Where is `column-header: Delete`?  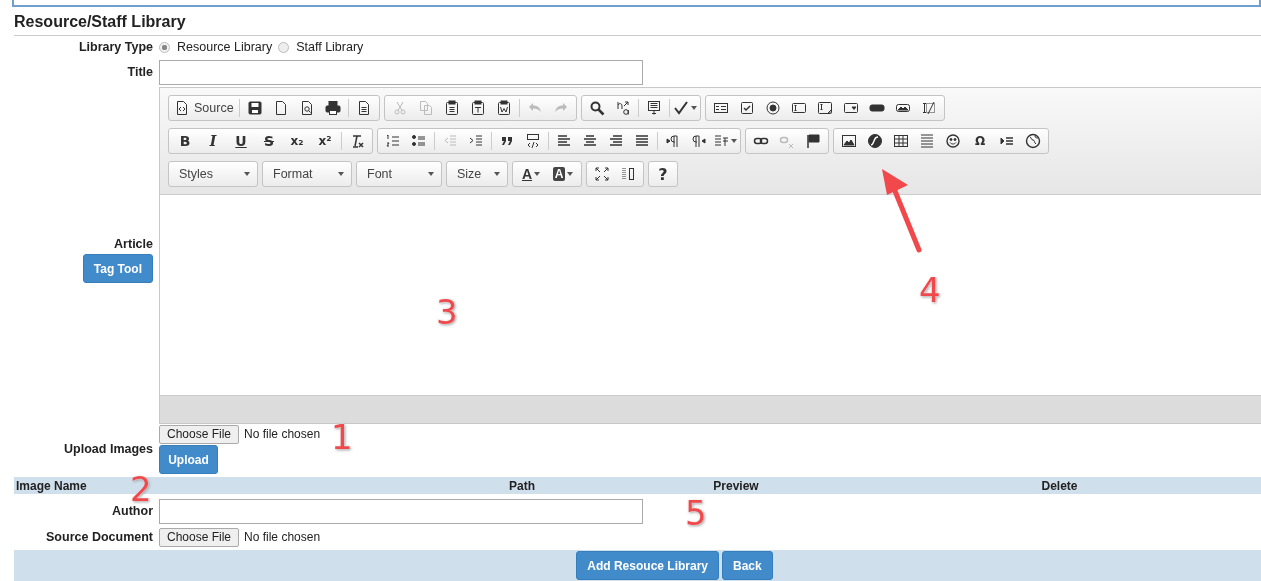 column-header: Delete is located at coordinates (1059, 485).